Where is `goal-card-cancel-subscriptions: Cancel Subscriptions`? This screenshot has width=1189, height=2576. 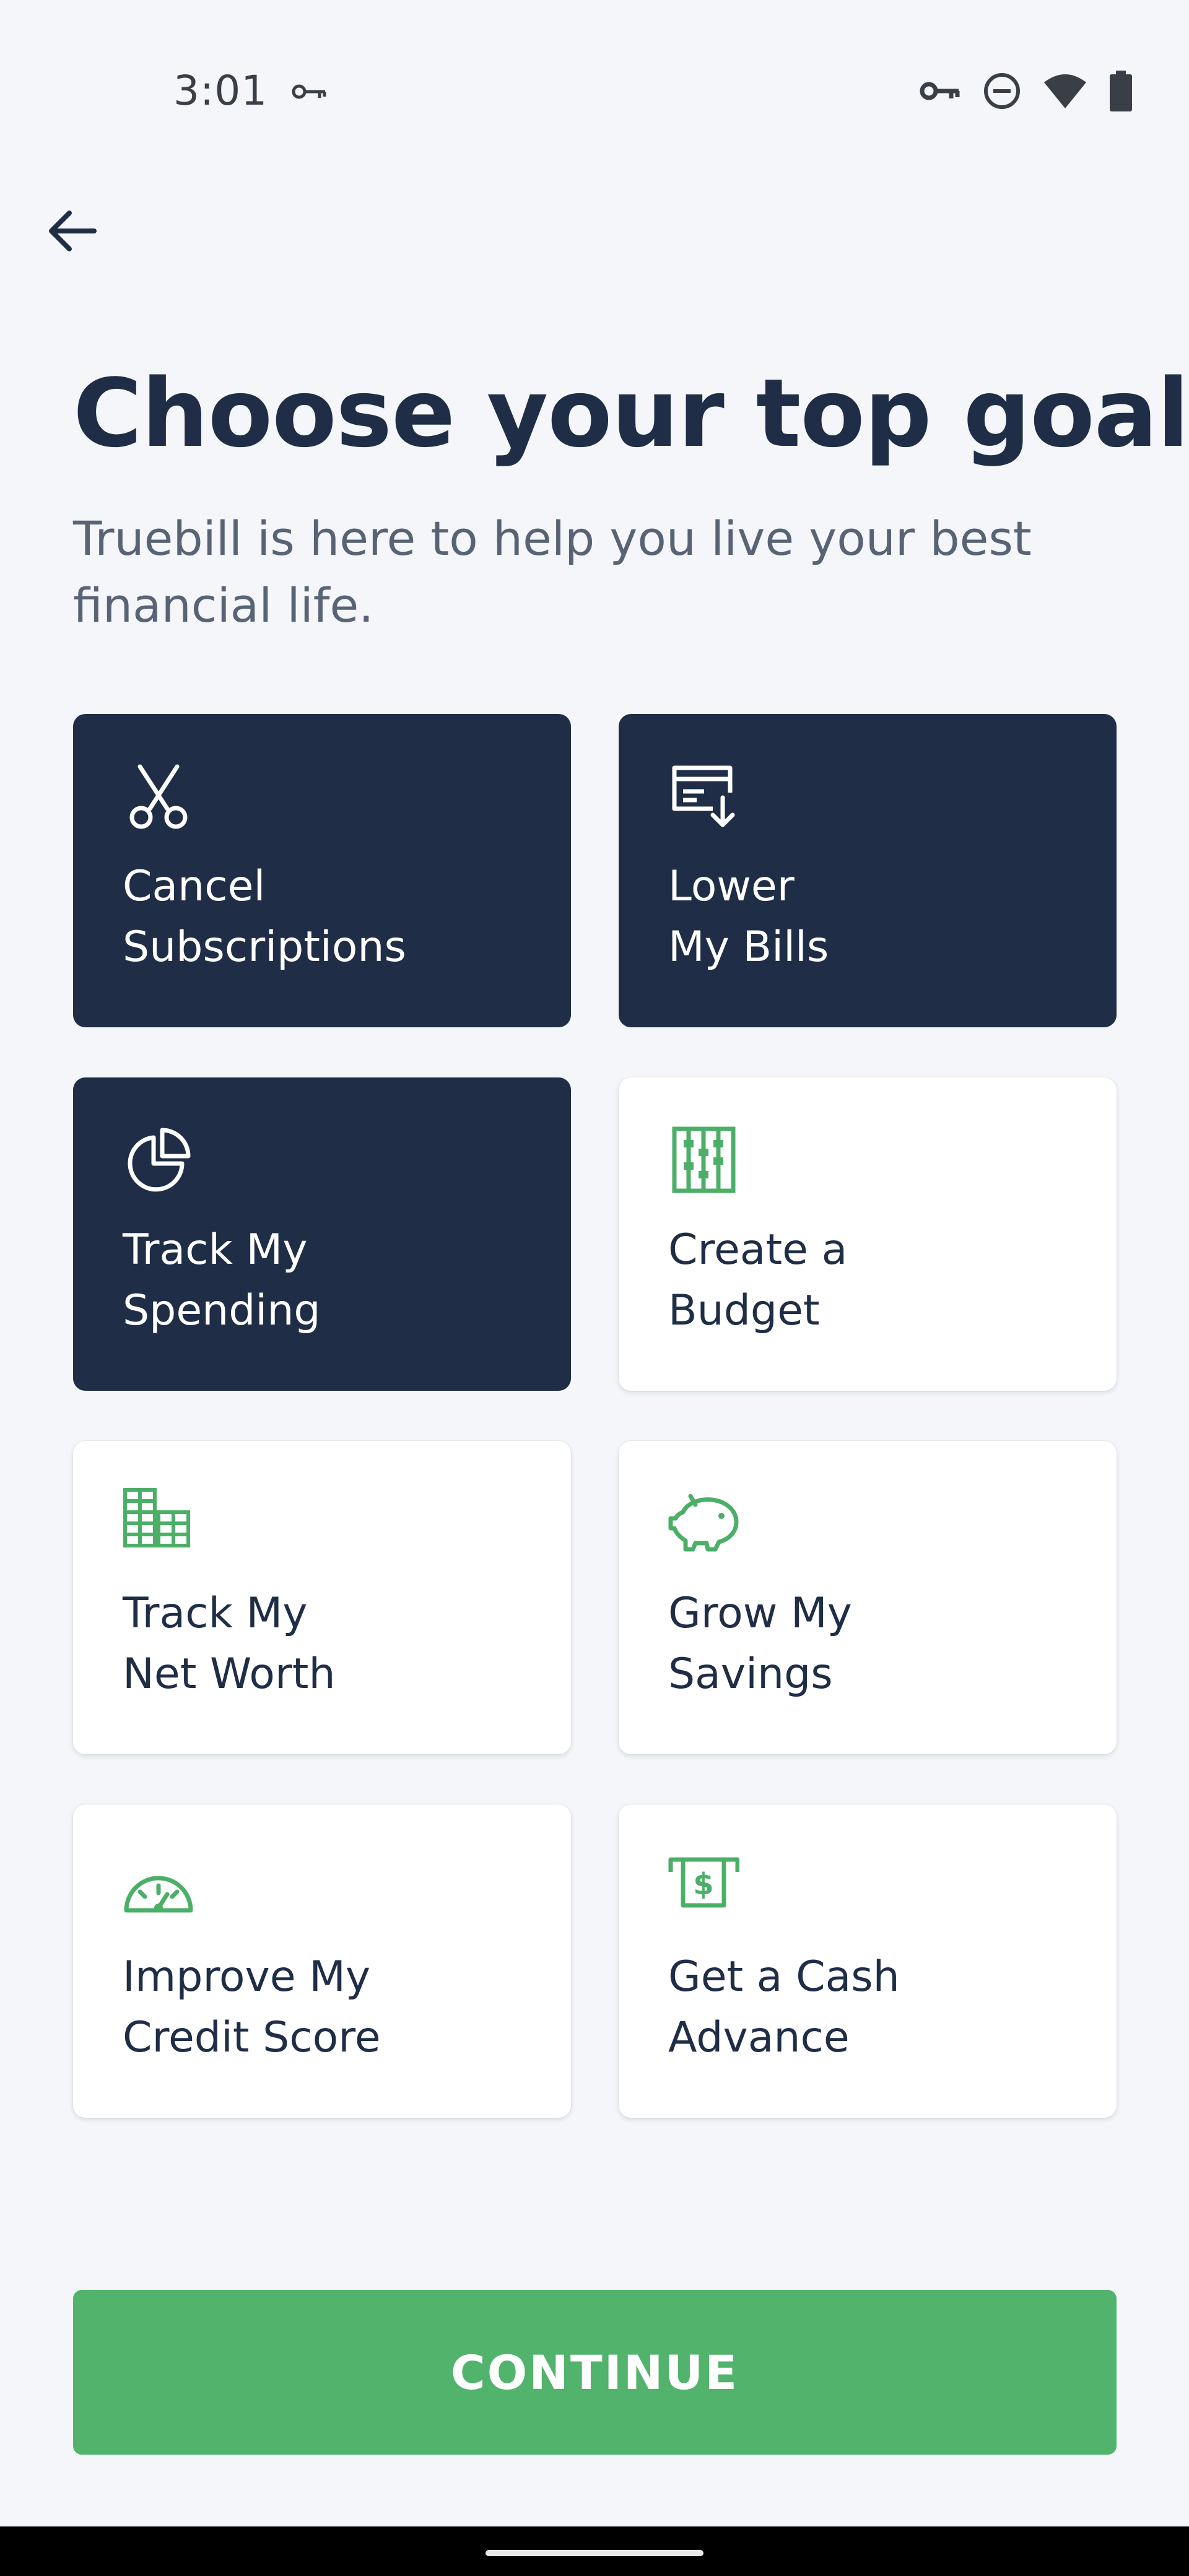
goal-card-cancel-subscriptions: Cancel Subscriptions is located at coordinates (322, 870).